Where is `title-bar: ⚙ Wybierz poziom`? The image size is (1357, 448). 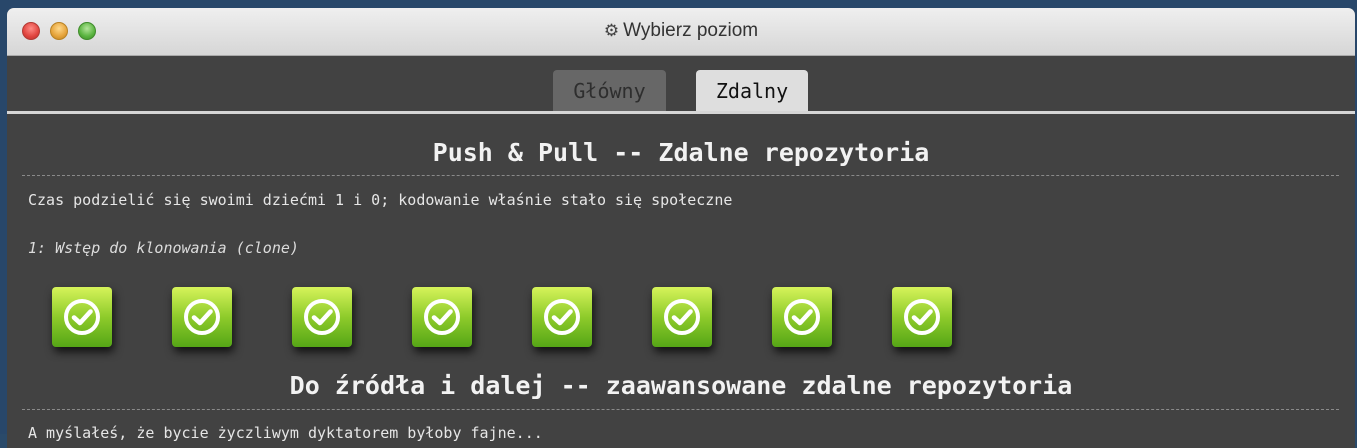 title-bar: ⚙ Wybierz poziom is located at coordinates (681, 32).